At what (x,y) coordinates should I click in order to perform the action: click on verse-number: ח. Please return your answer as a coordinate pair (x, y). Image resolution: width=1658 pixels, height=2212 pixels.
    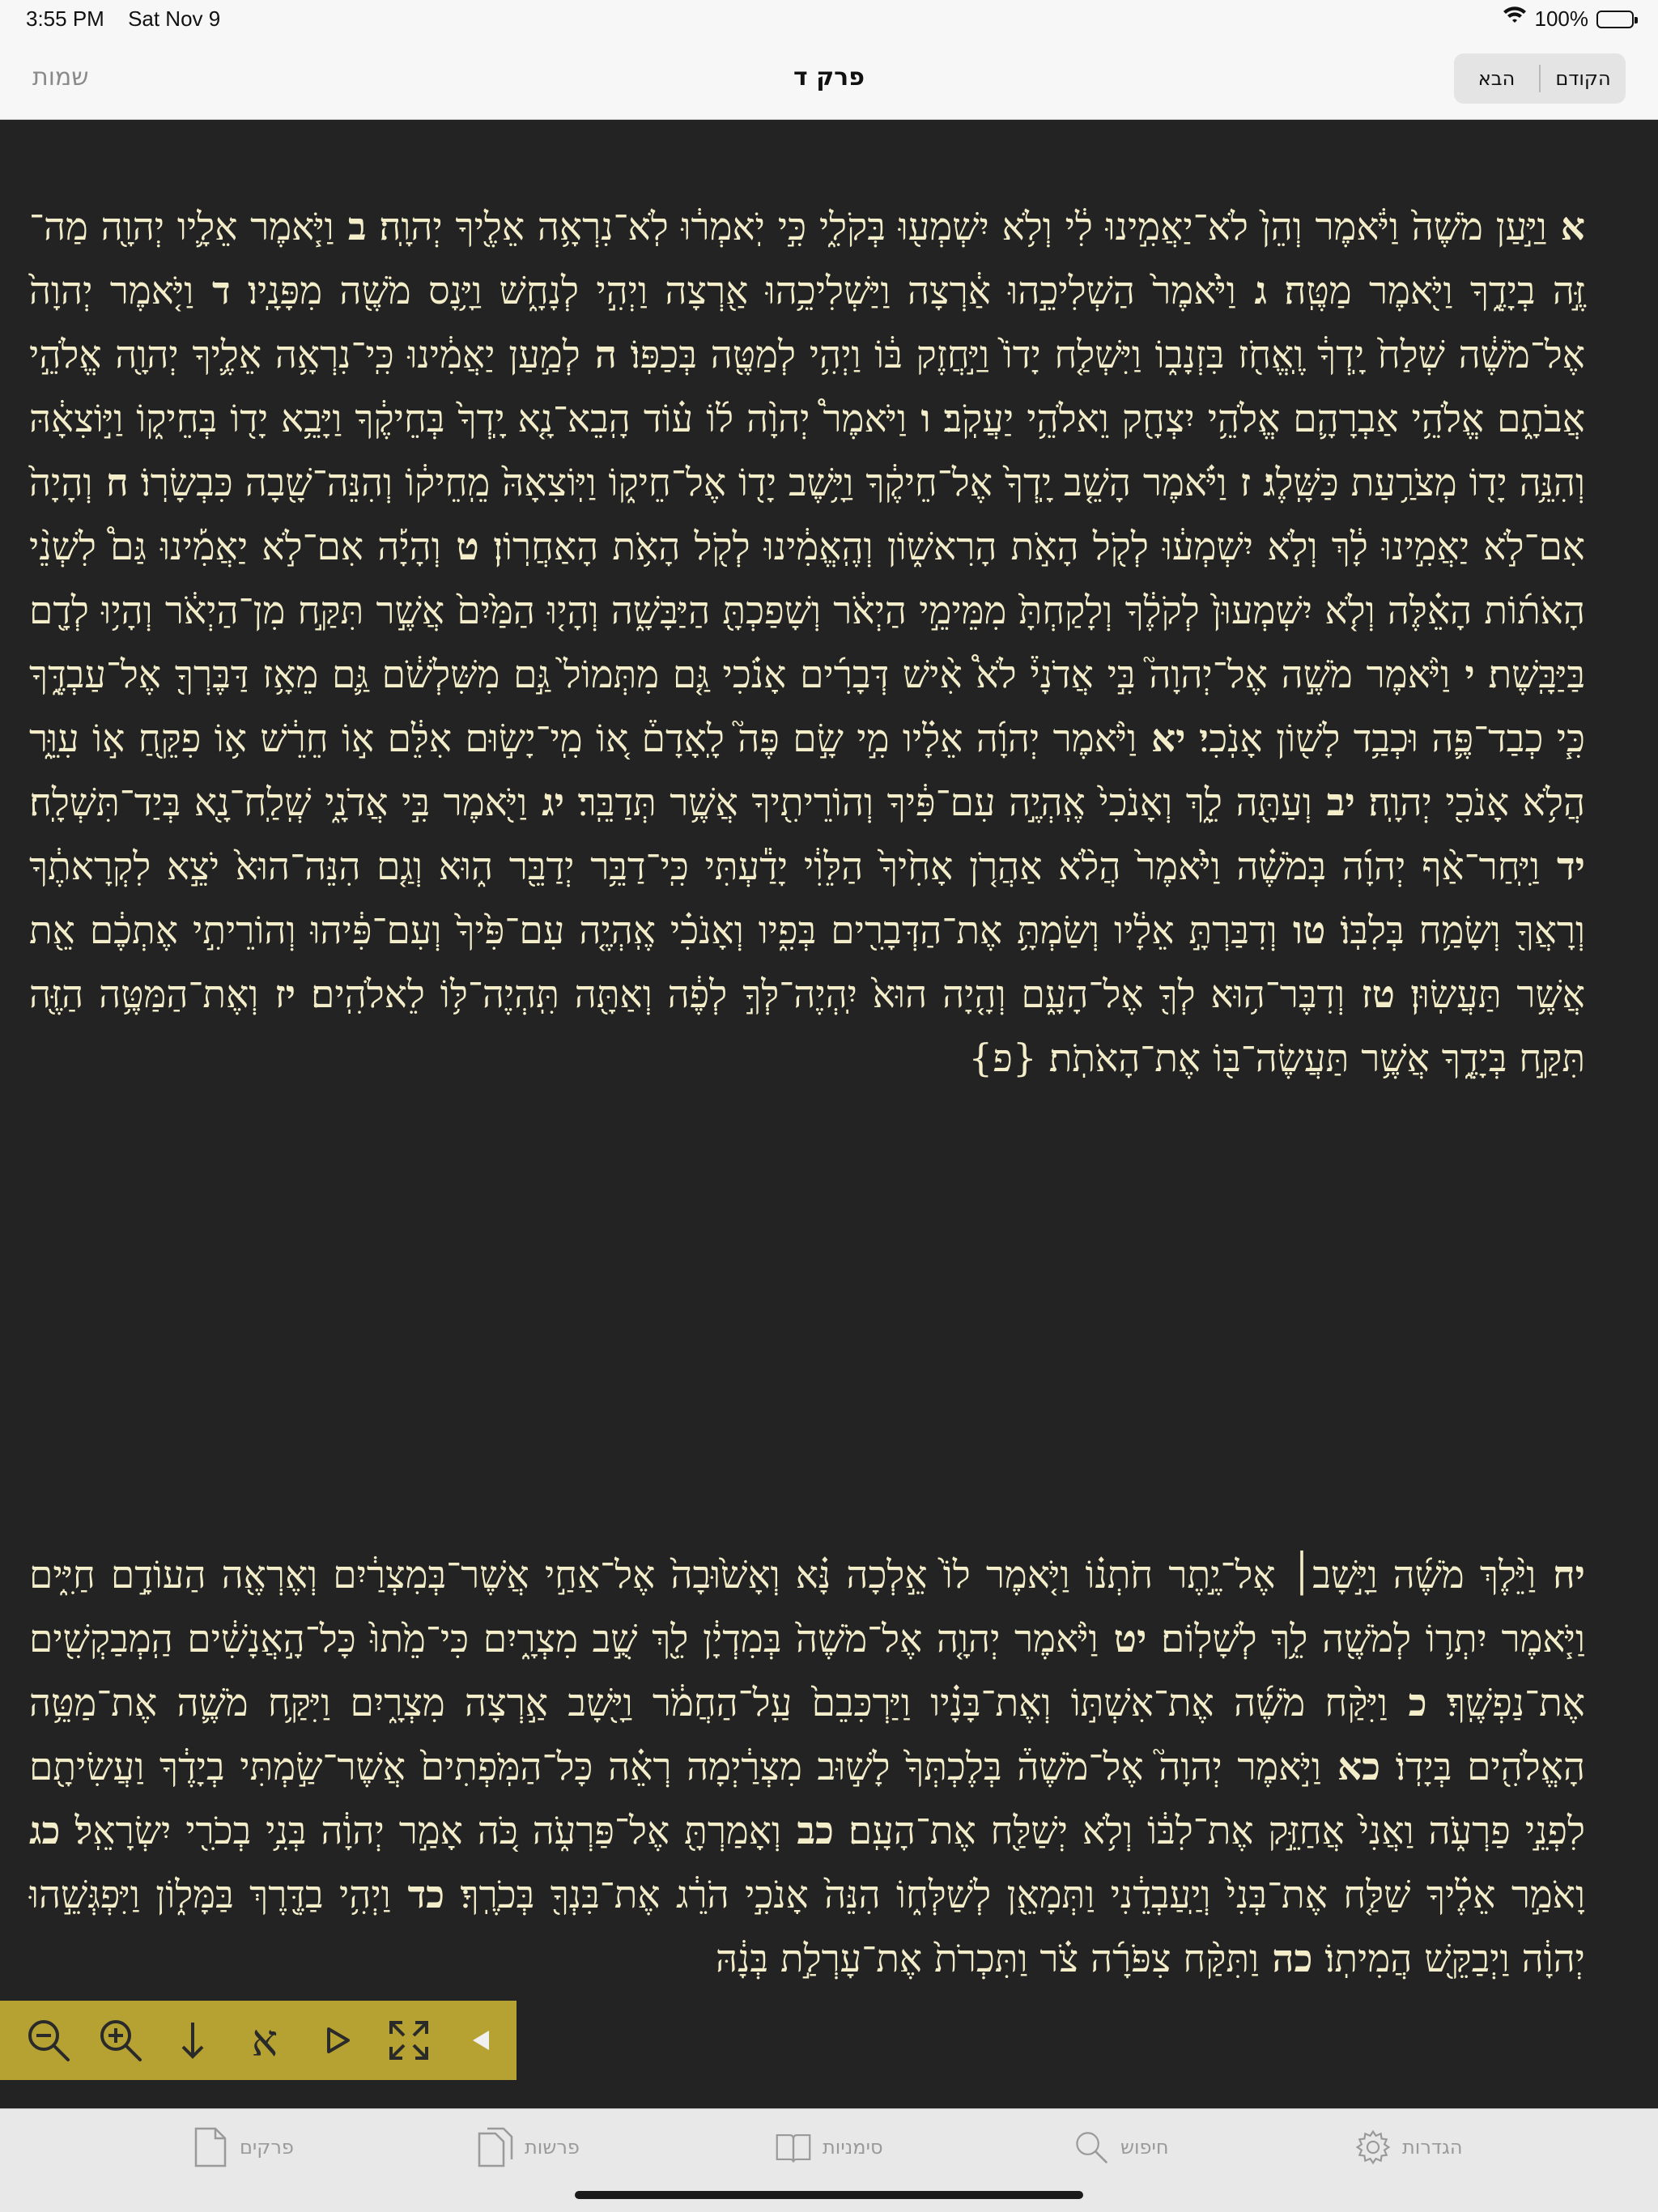
    Looking at the image, I should click on (110, 483).